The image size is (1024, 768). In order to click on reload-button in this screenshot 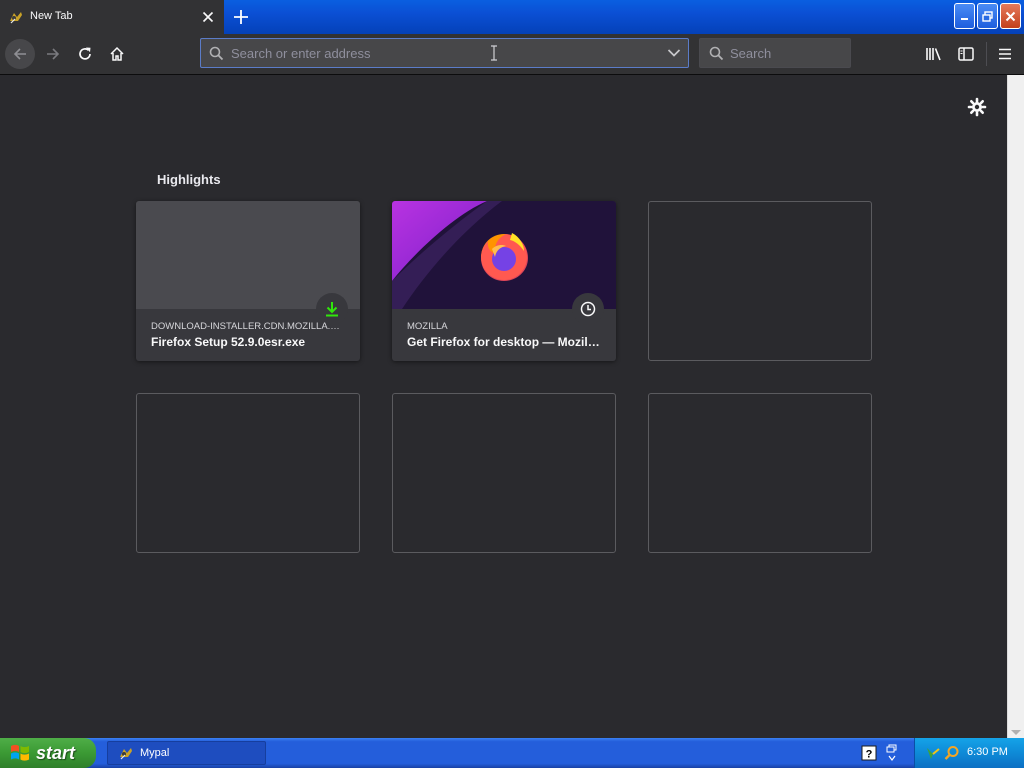, I will do `click(85, 54)`.